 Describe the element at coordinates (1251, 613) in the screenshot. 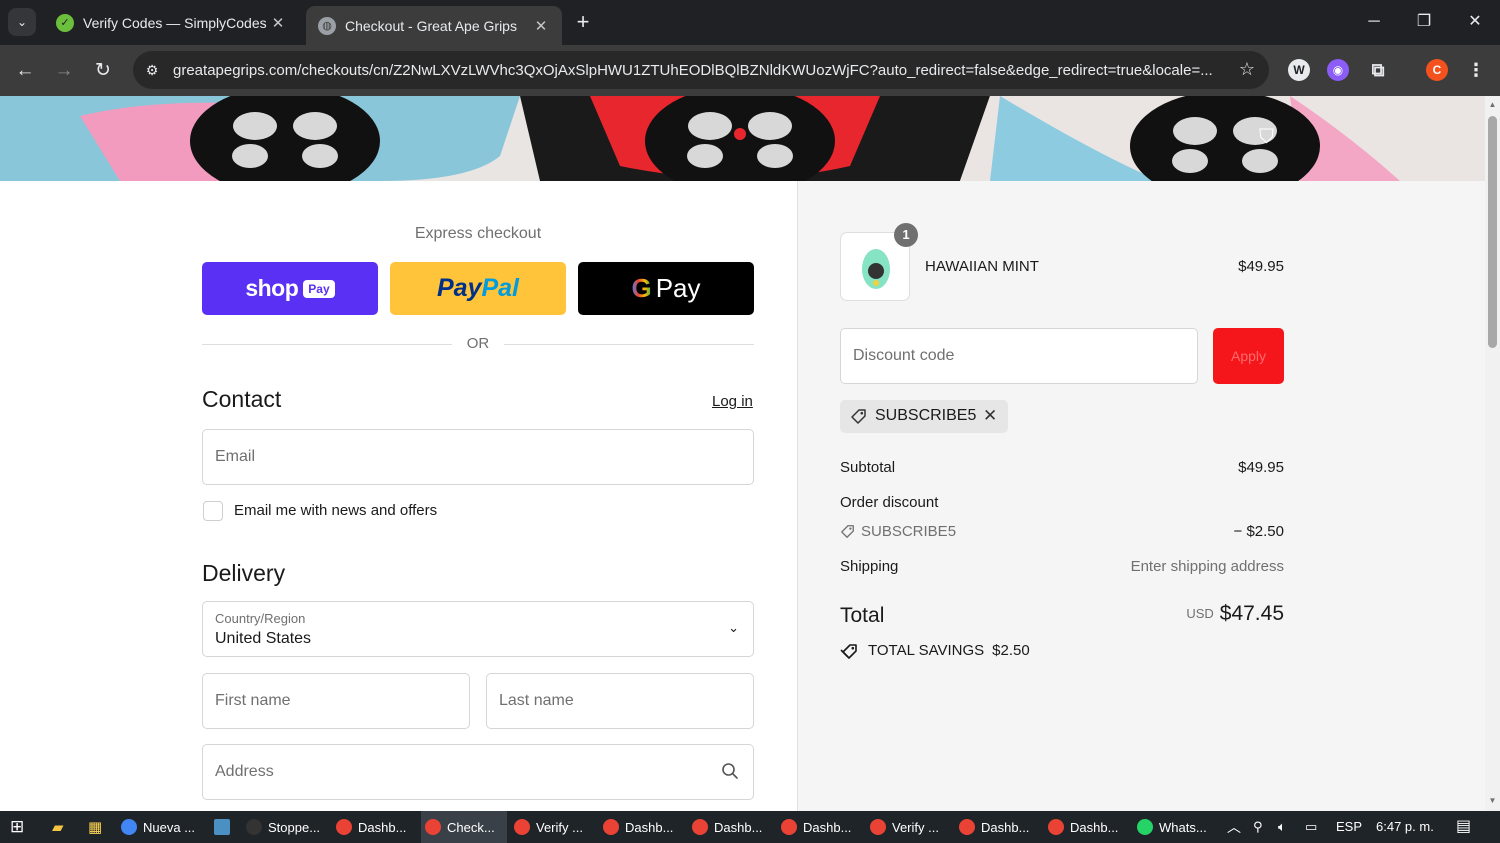

I see `total-amount: $47.45` at that location.